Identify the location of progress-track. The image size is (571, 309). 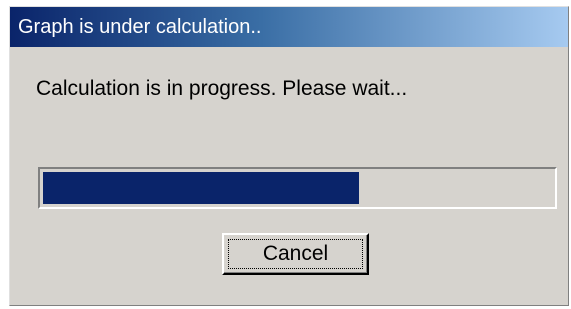
(297, 188).